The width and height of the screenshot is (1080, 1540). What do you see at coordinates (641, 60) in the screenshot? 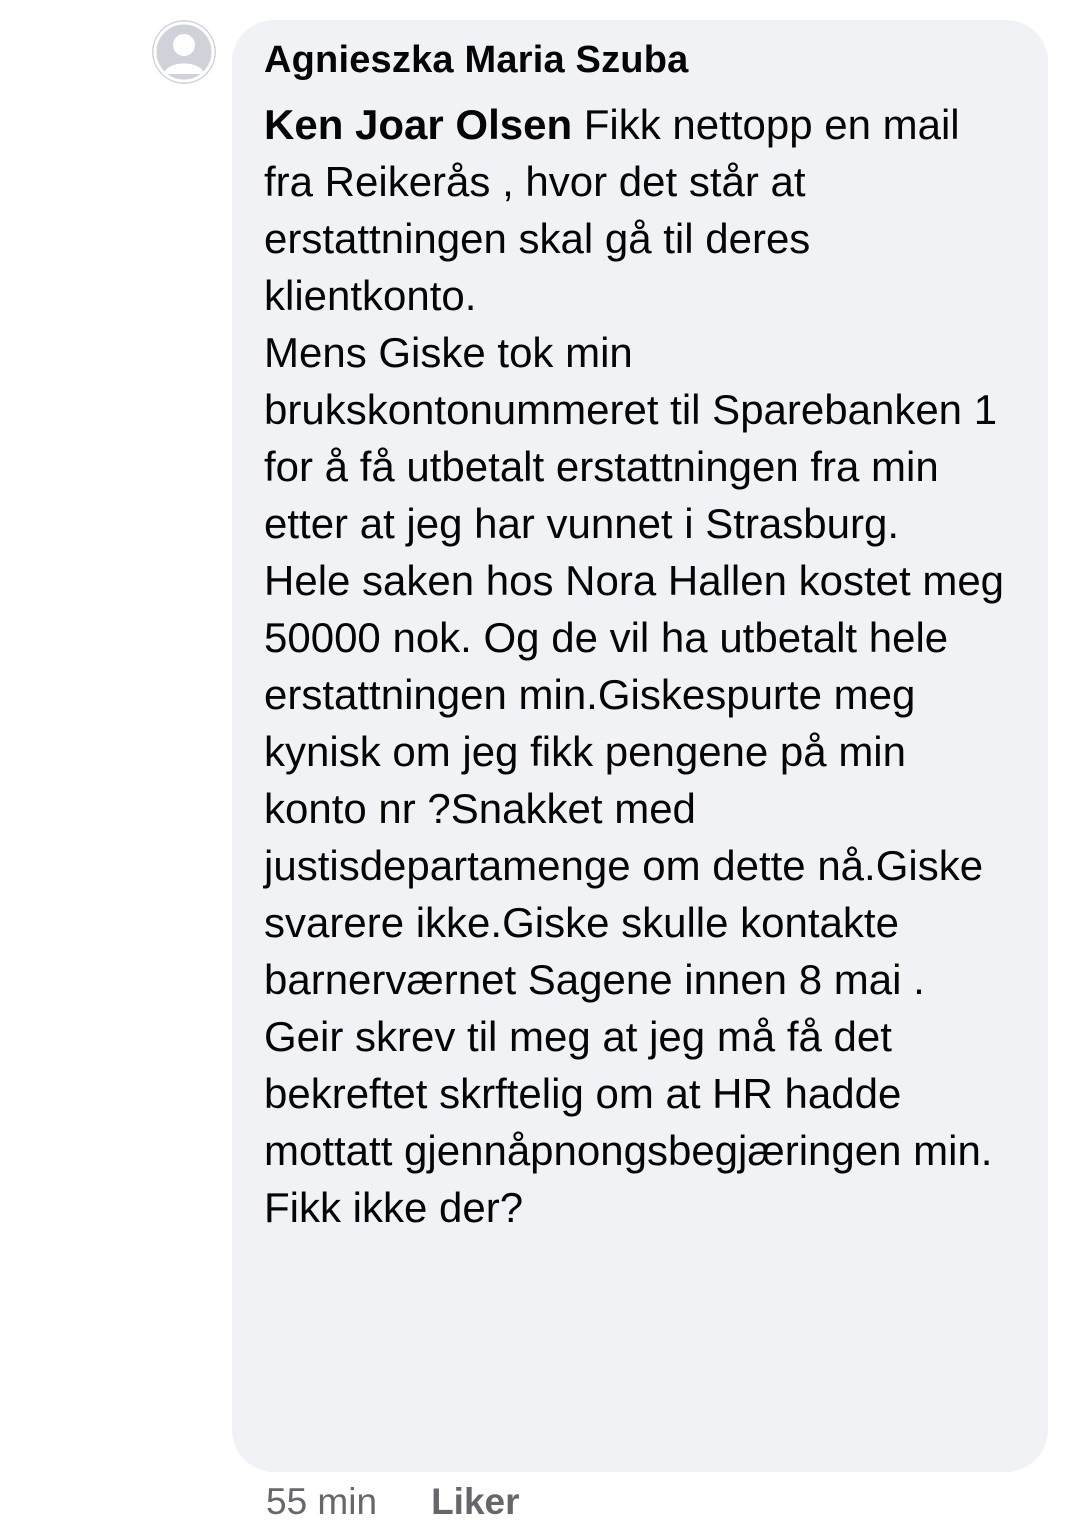
I see `comment-author-name: Agnieszka Maria Szuba` at bounding box center [641, 60].